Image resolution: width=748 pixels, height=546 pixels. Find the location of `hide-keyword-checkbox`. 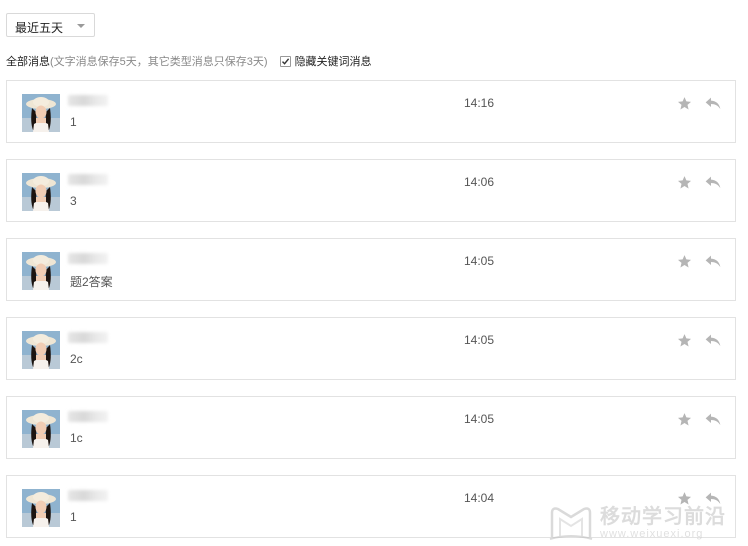

hide-keyword-checkbox is located at coordinates (285, 61).